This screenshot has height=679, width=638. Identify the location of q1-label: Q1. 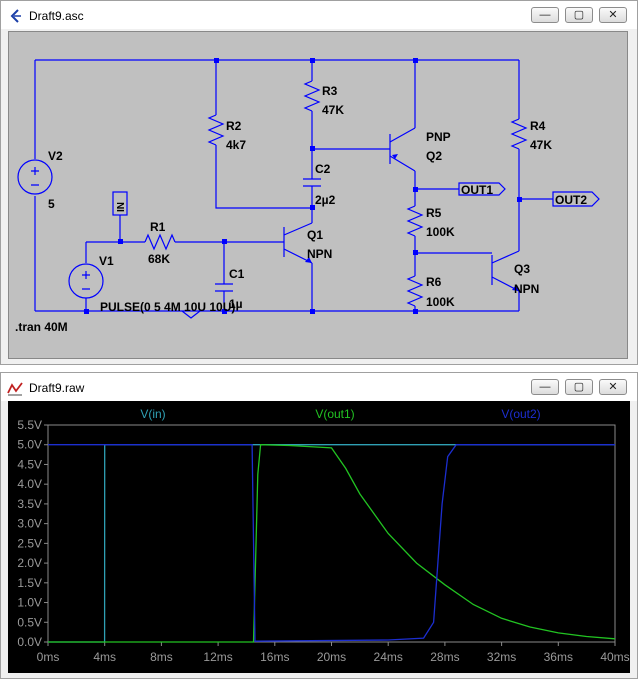
(315, 235).